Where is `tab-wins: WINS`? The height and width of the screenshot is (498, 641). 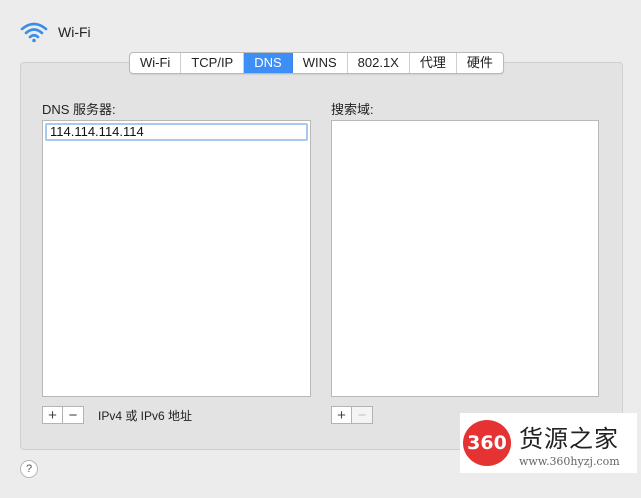
tab-wins: WINS is located at coordinates (320, 63).